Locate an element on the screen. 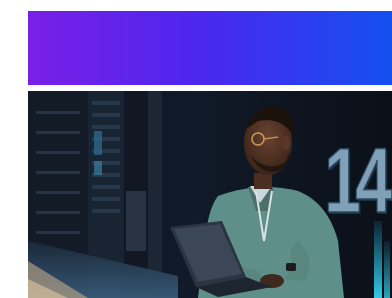 This screenshot has width=392, height=298. episode-number-badge: 14 is located at coordinates (357, 181).